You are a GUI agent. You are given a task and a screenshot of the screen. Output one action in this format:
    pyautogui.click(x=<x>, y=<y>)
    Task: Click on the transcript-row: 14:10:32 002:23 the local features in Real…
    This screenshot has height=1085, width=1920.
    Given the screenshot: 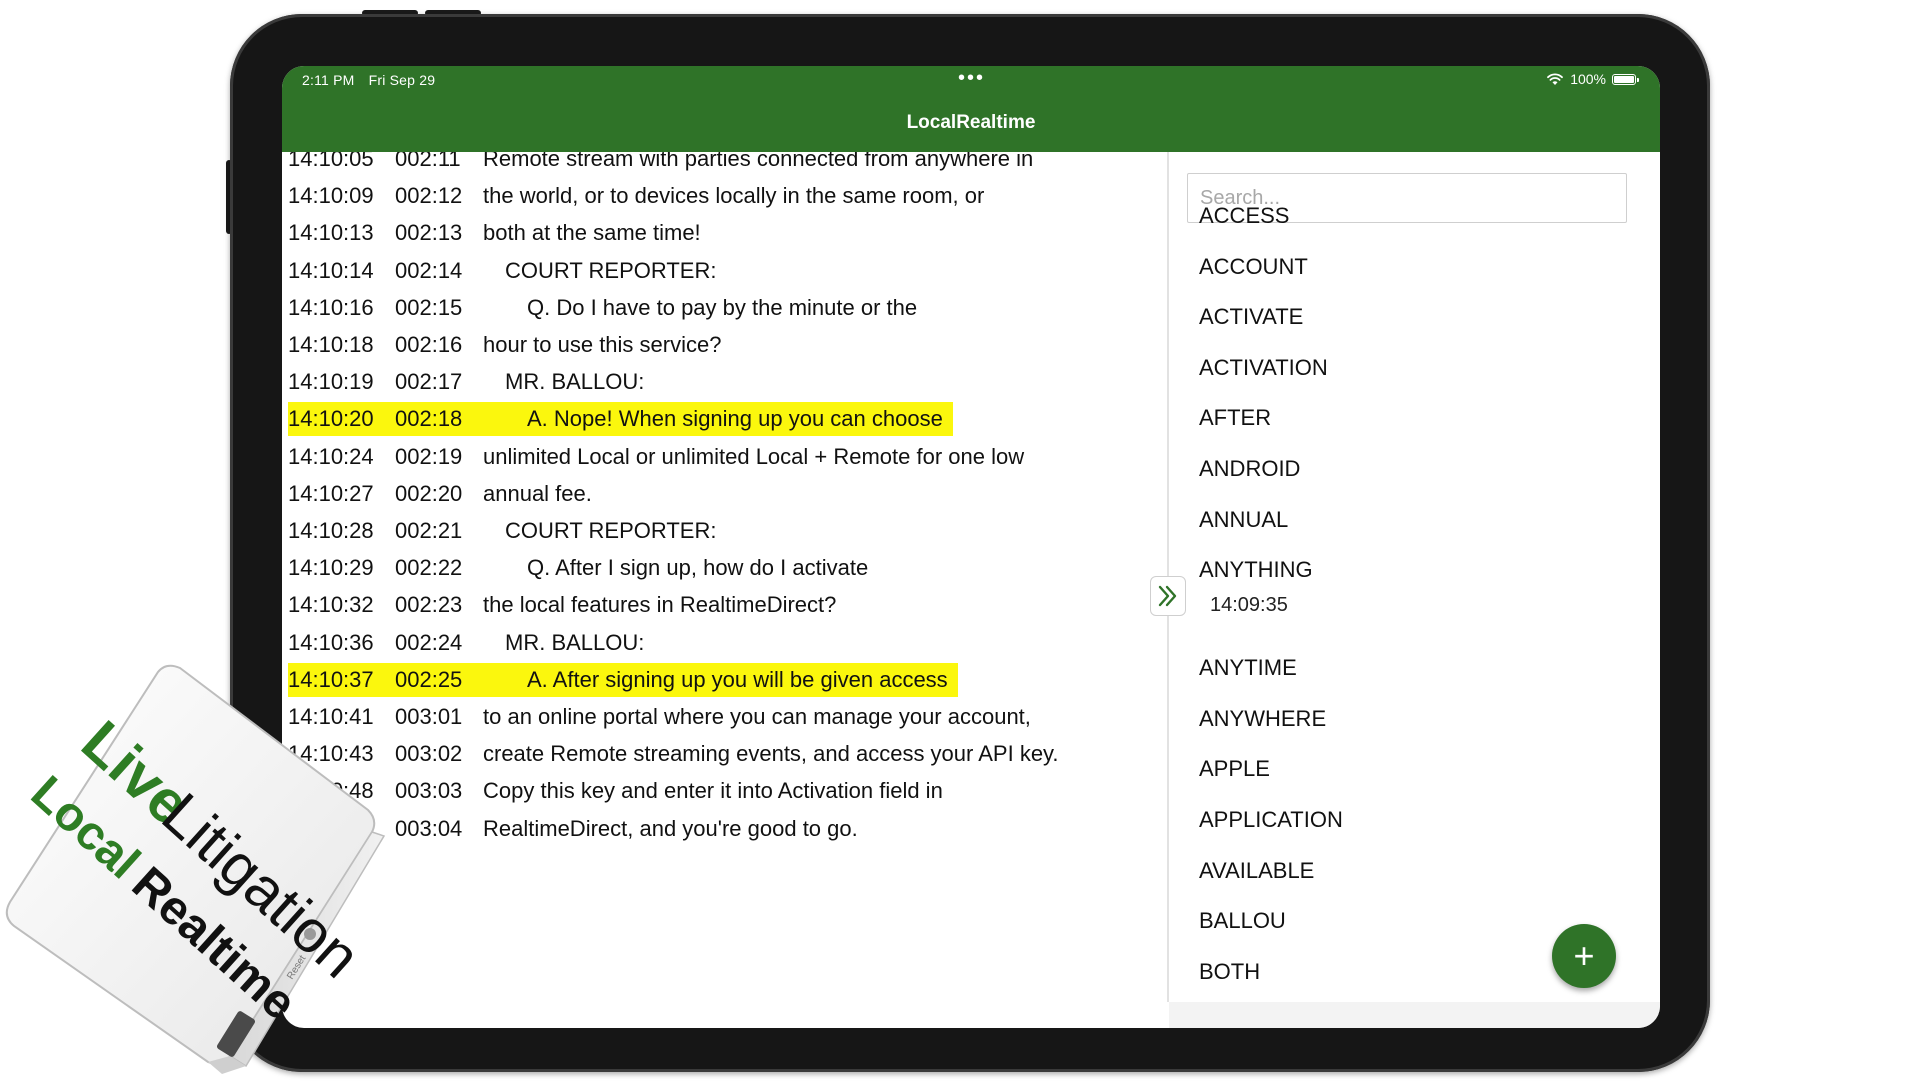 What is the action you would take?
    pyautogui.click(x=562, y=605)
    